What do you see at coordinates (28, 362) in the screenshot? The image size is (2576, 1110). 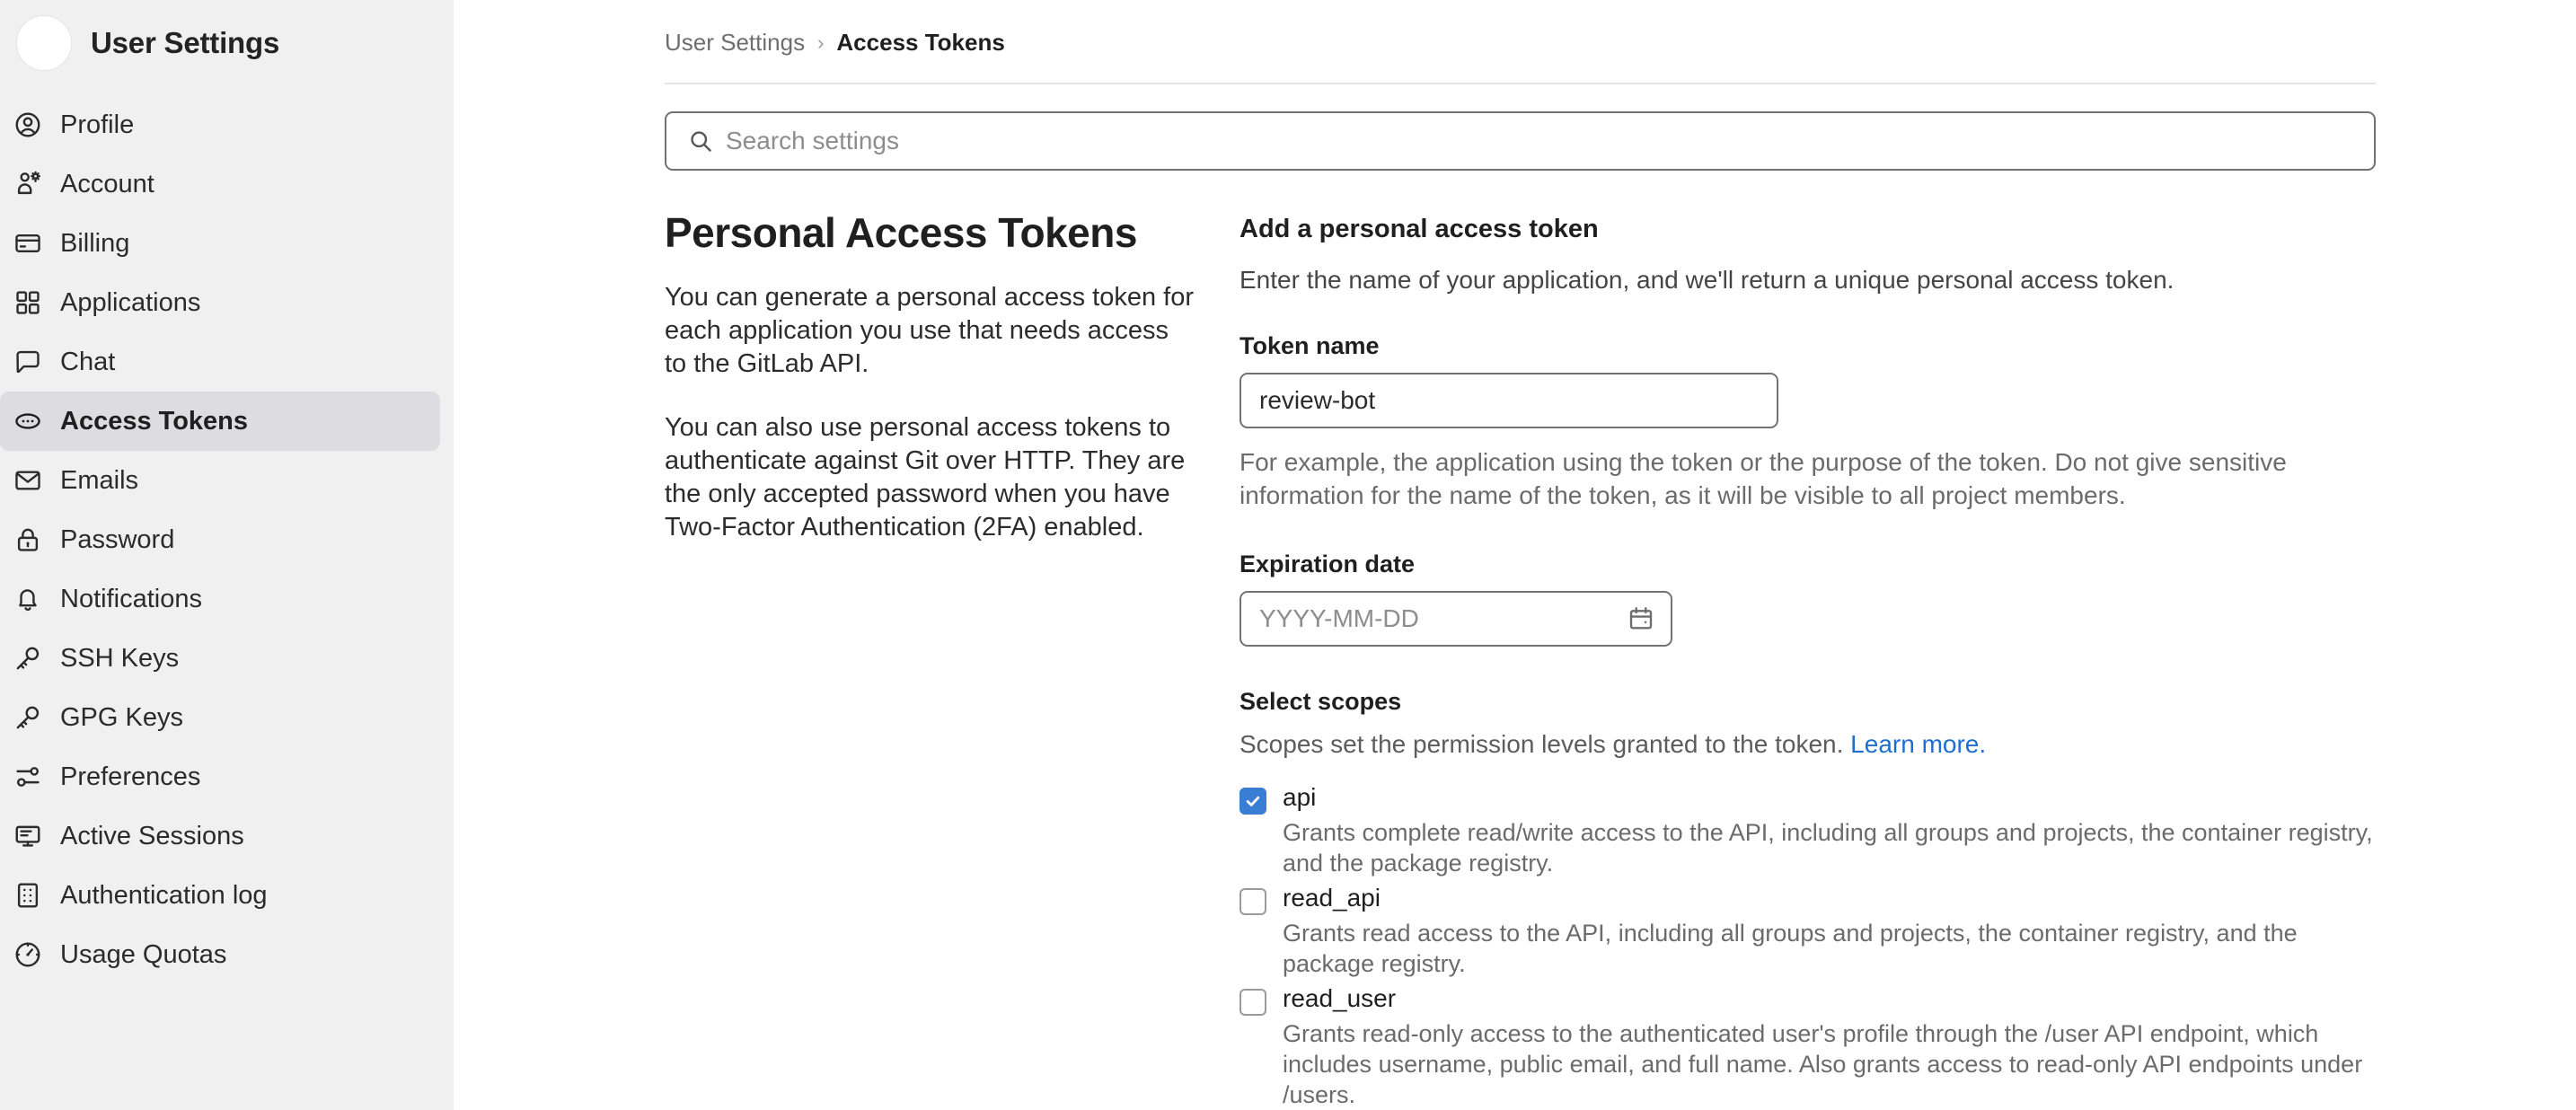 I see `chat-bubble-icon` at bounding box center [28, 362].